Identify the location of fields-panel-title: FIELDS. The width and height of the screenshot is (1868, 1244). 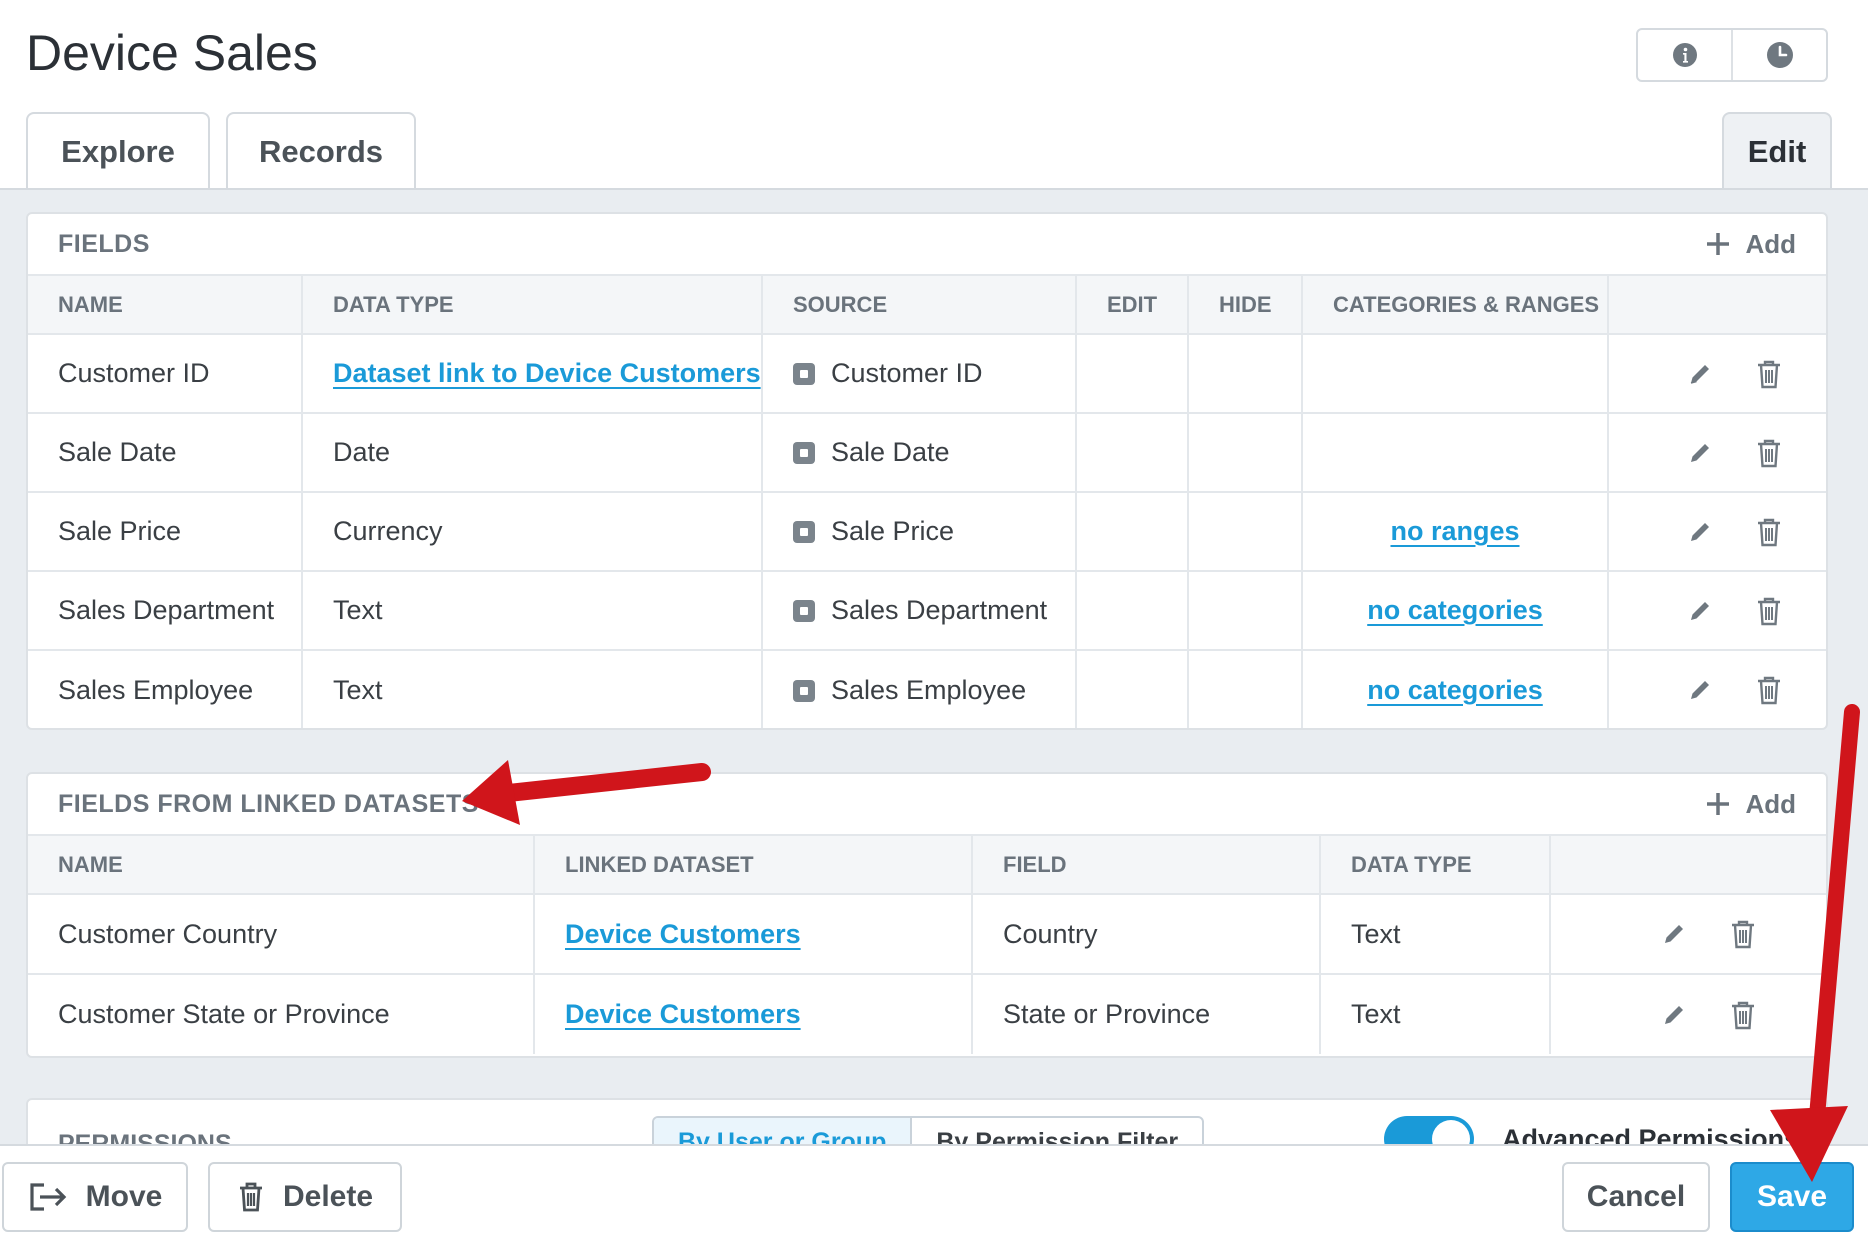
(104, 243).